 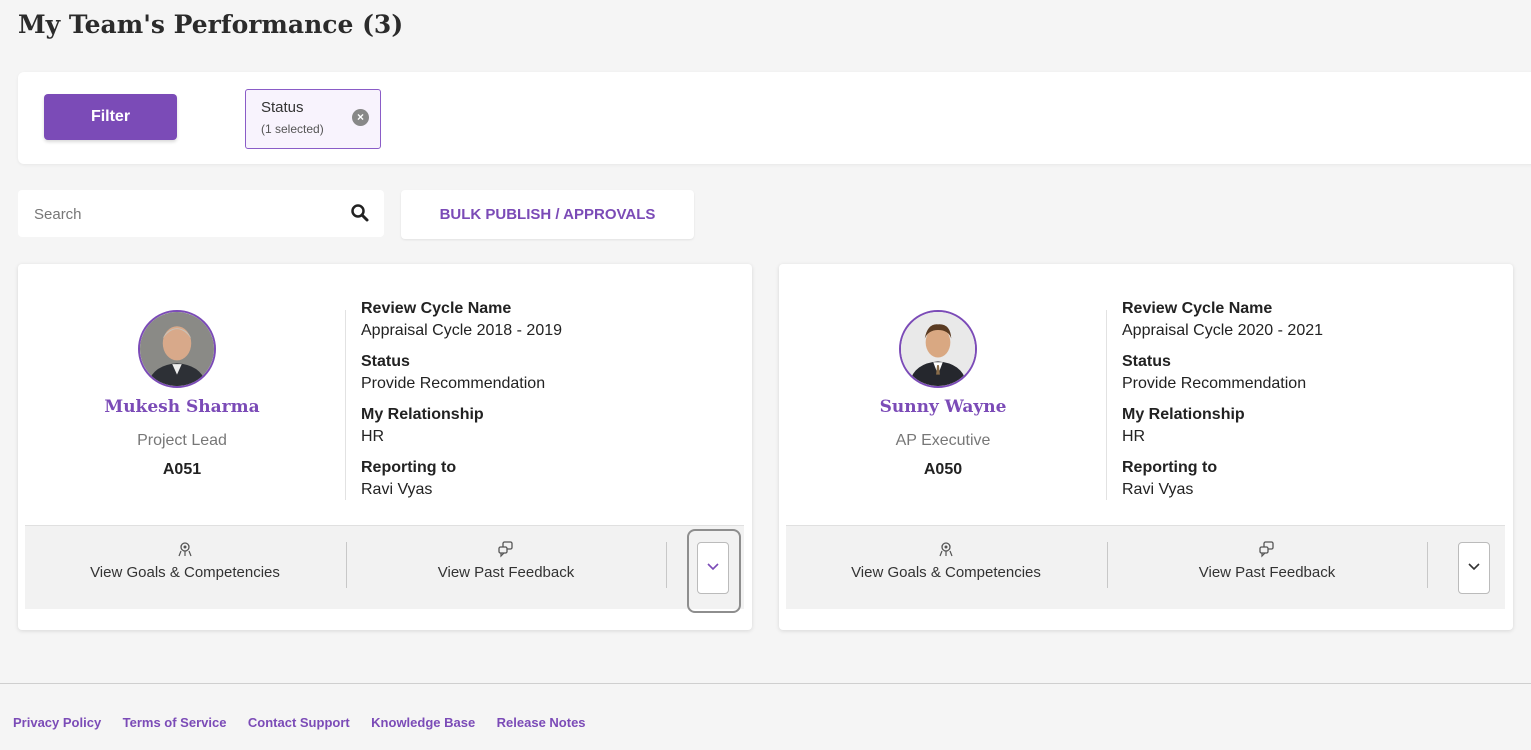 What do you see at coordinates (57, 722) in the screenshot?
I see `privacy-policy-link: Privacy Policy` at bounding box center [57, 722].